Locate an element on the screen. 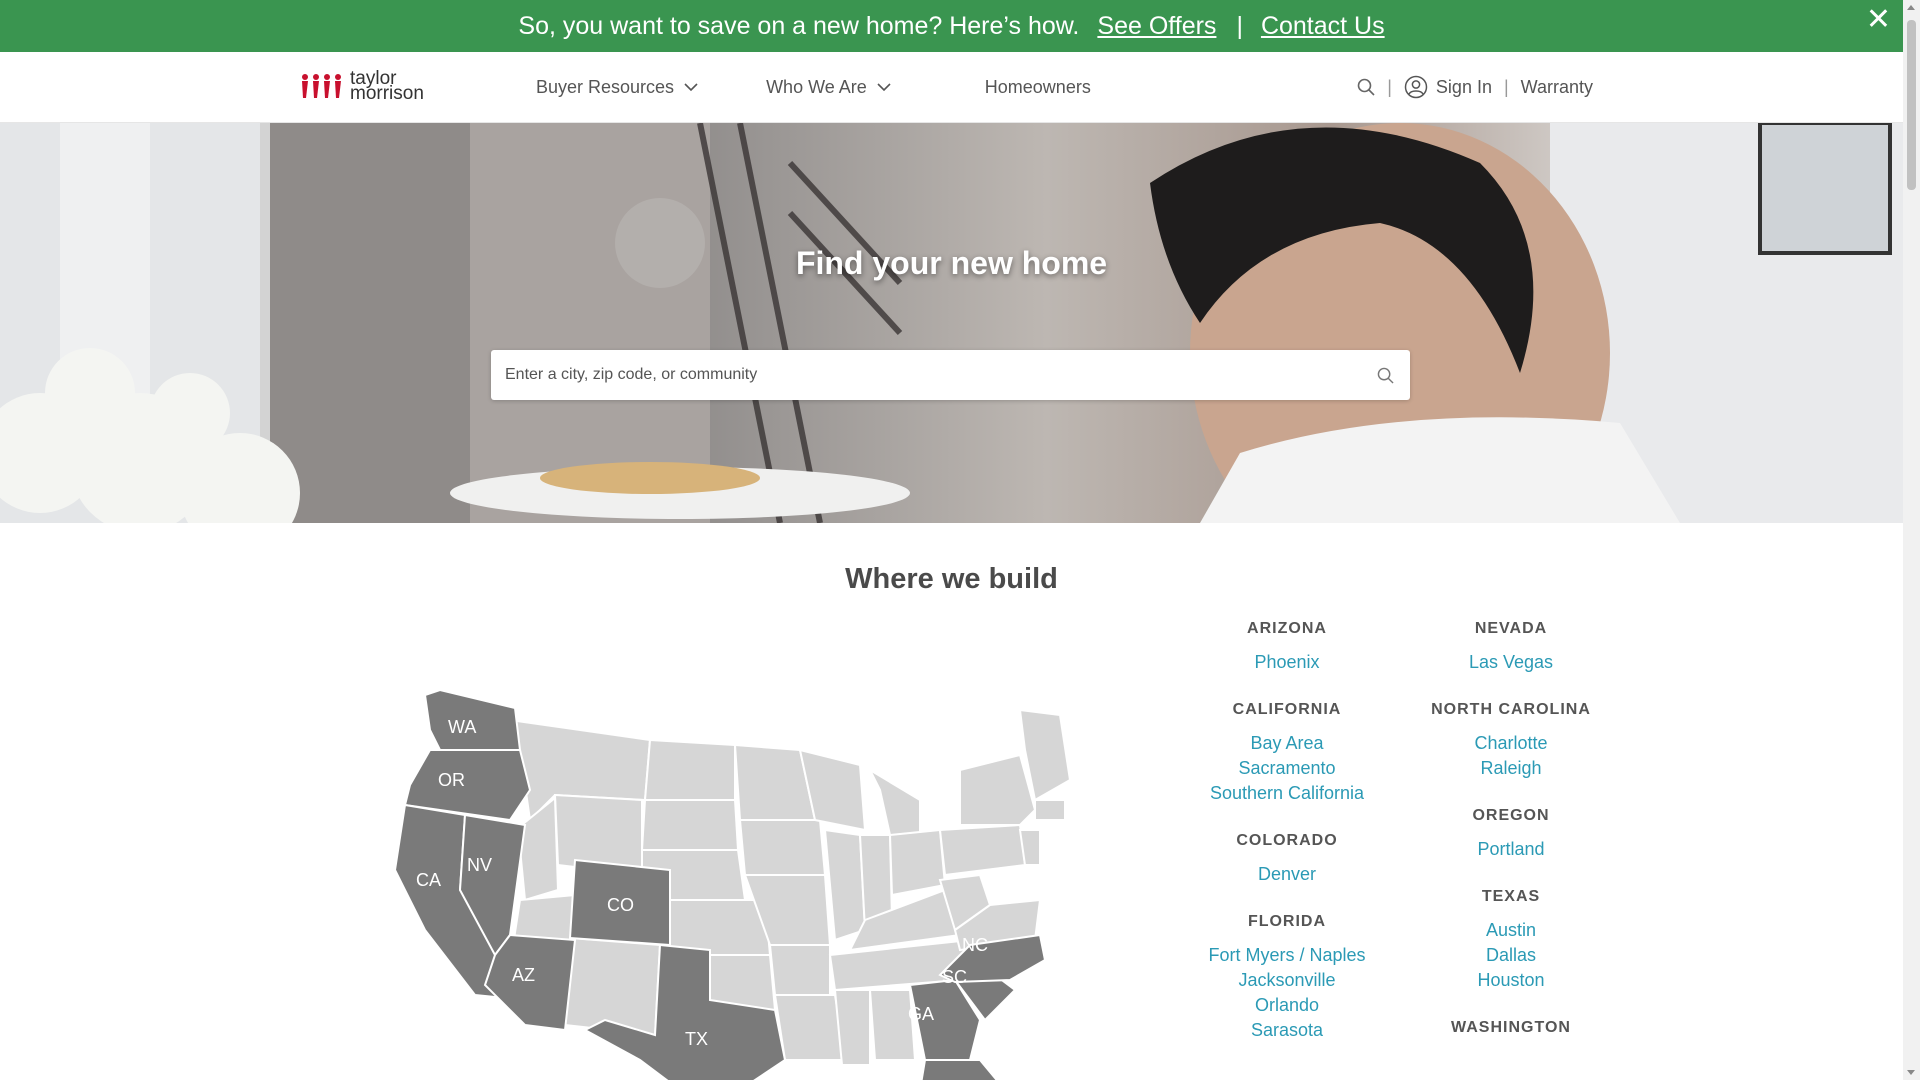  state-name: FLORIDA is located at coordinates (1287, 921).